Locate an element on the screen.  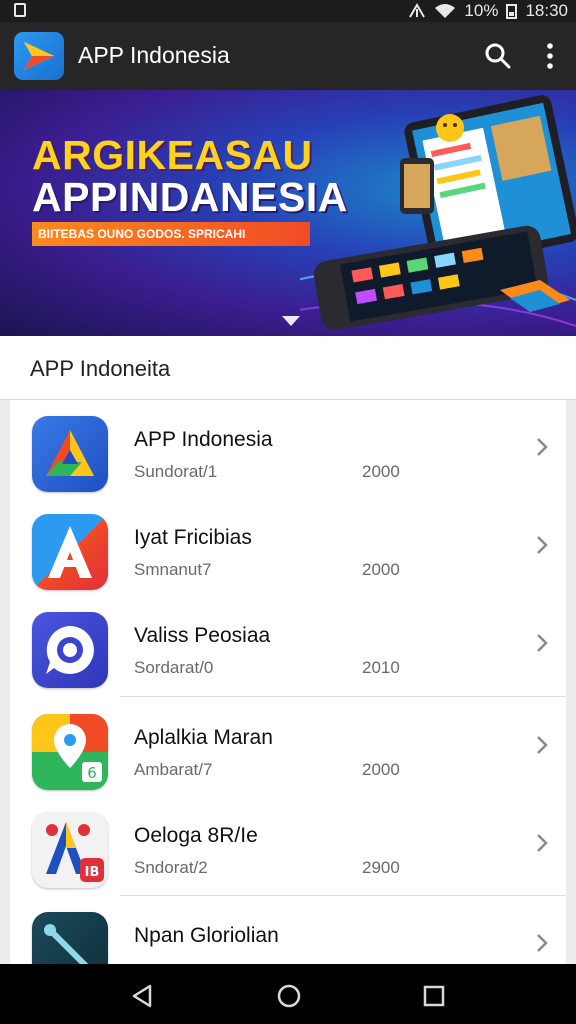
section-header: APP Indoneita is located at coordinates (288, 368).